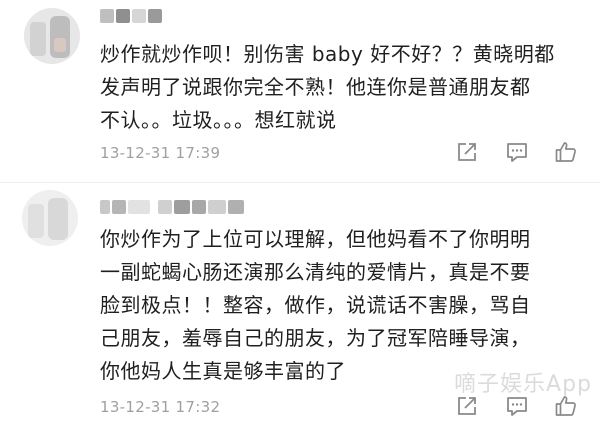 Image resolution: width=600 pixels, height=424 pixels. Describe the element at coordinates (340, 155) in the screenshot. I see `comment-meta: 13-12-31 17:39` at that location.